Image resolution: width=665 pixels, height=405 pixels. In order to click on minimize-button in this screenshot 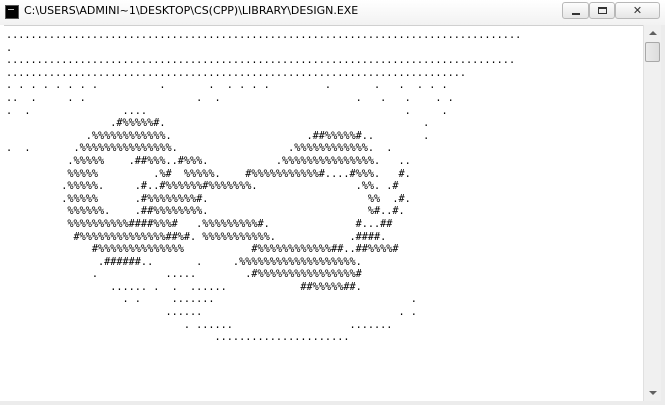, I will do `click(575, 10)`.